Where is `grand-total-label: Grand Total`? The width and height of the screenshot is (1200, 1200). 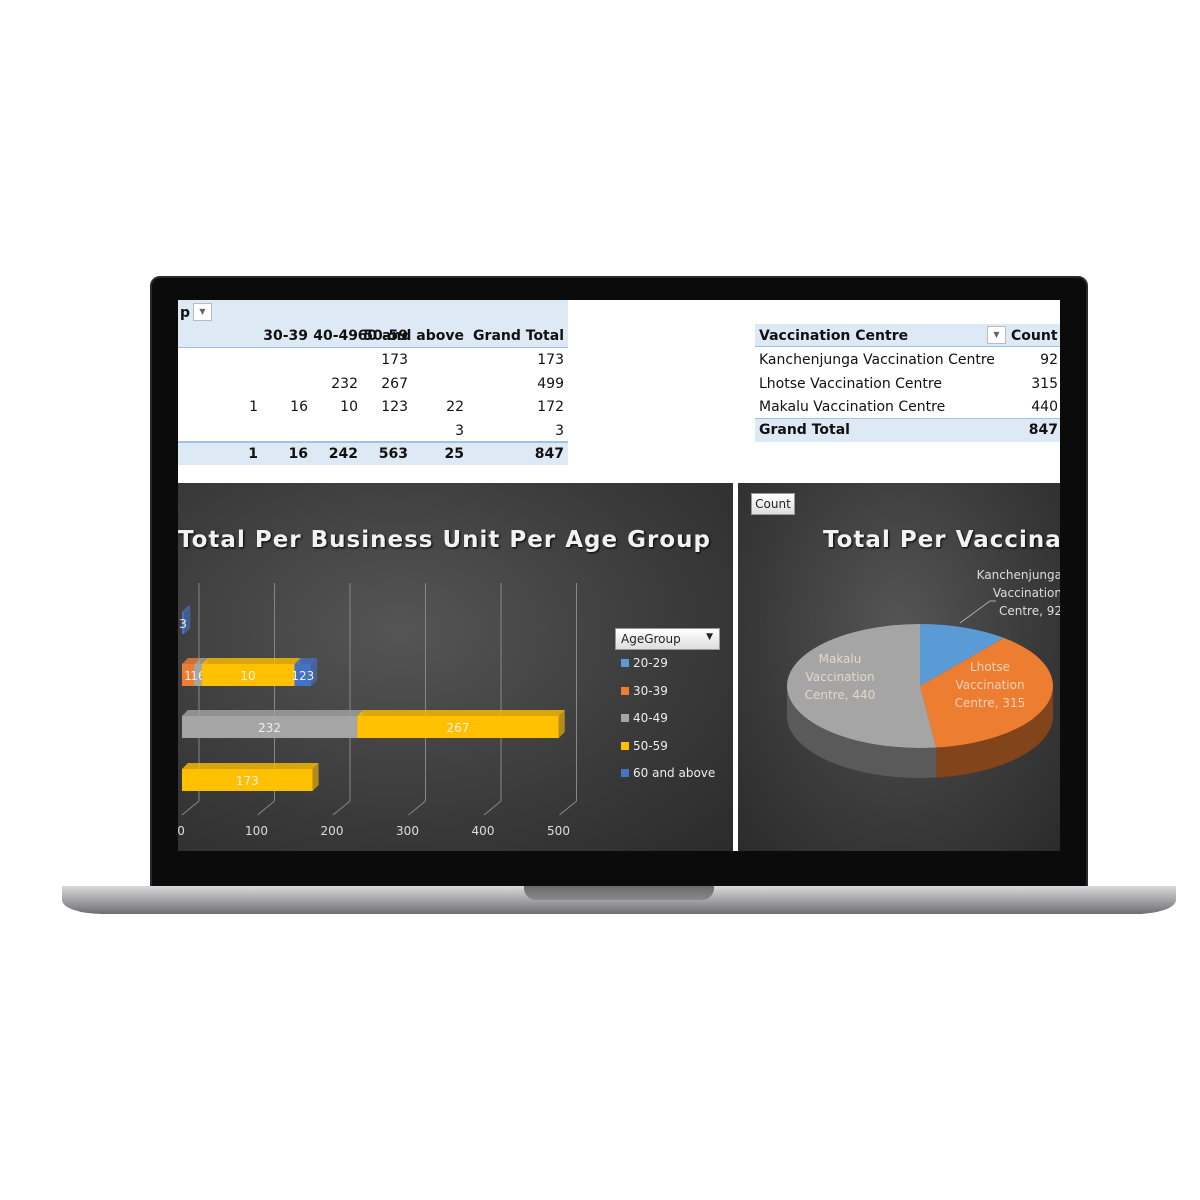
grand-total-label: Grand Total is located at coordinates (804, 430).